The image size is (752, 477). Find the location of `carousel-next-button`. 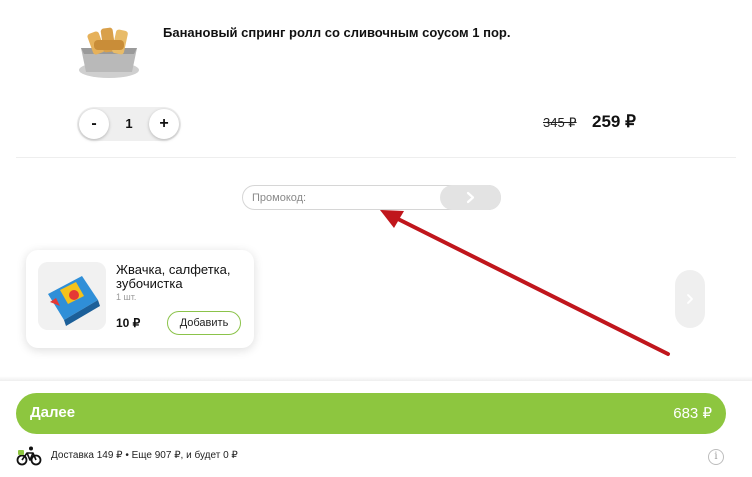

carousel-next-button is located at coordinates (690, 299).